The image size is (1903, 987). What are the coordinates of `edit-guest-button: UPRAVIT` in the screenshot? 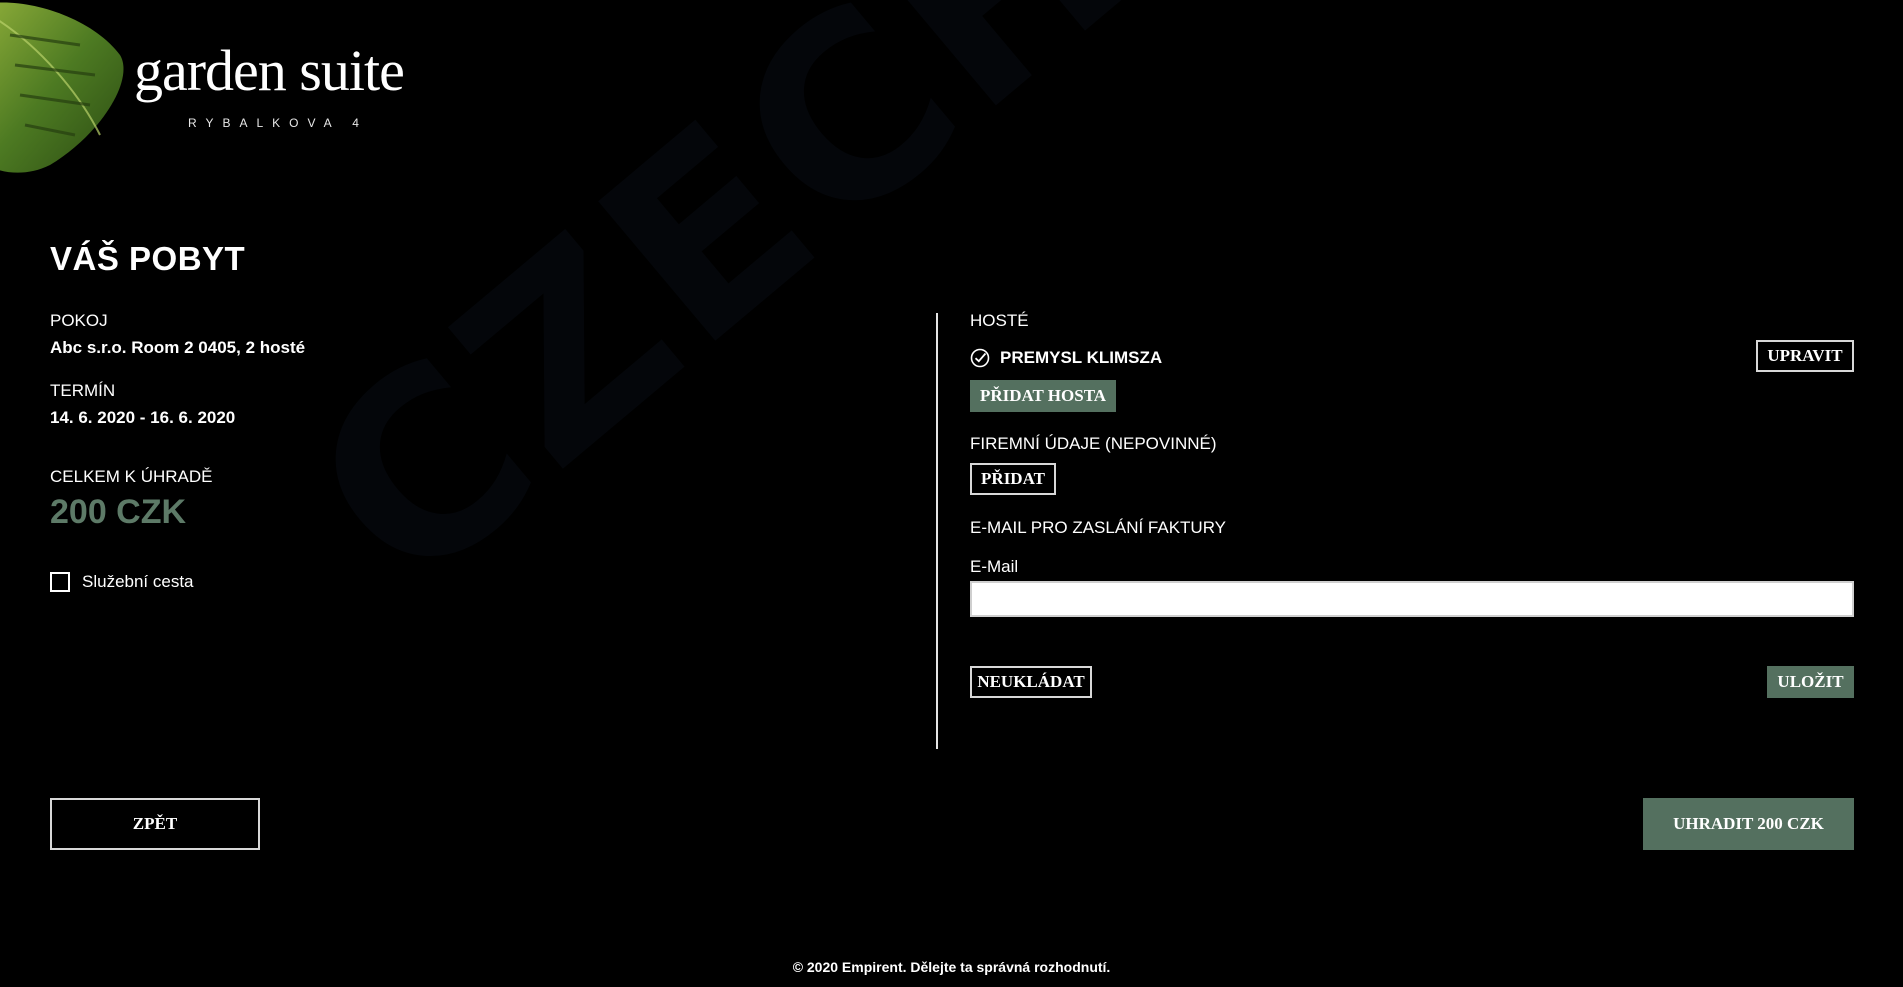 It's located at (1805, 356).